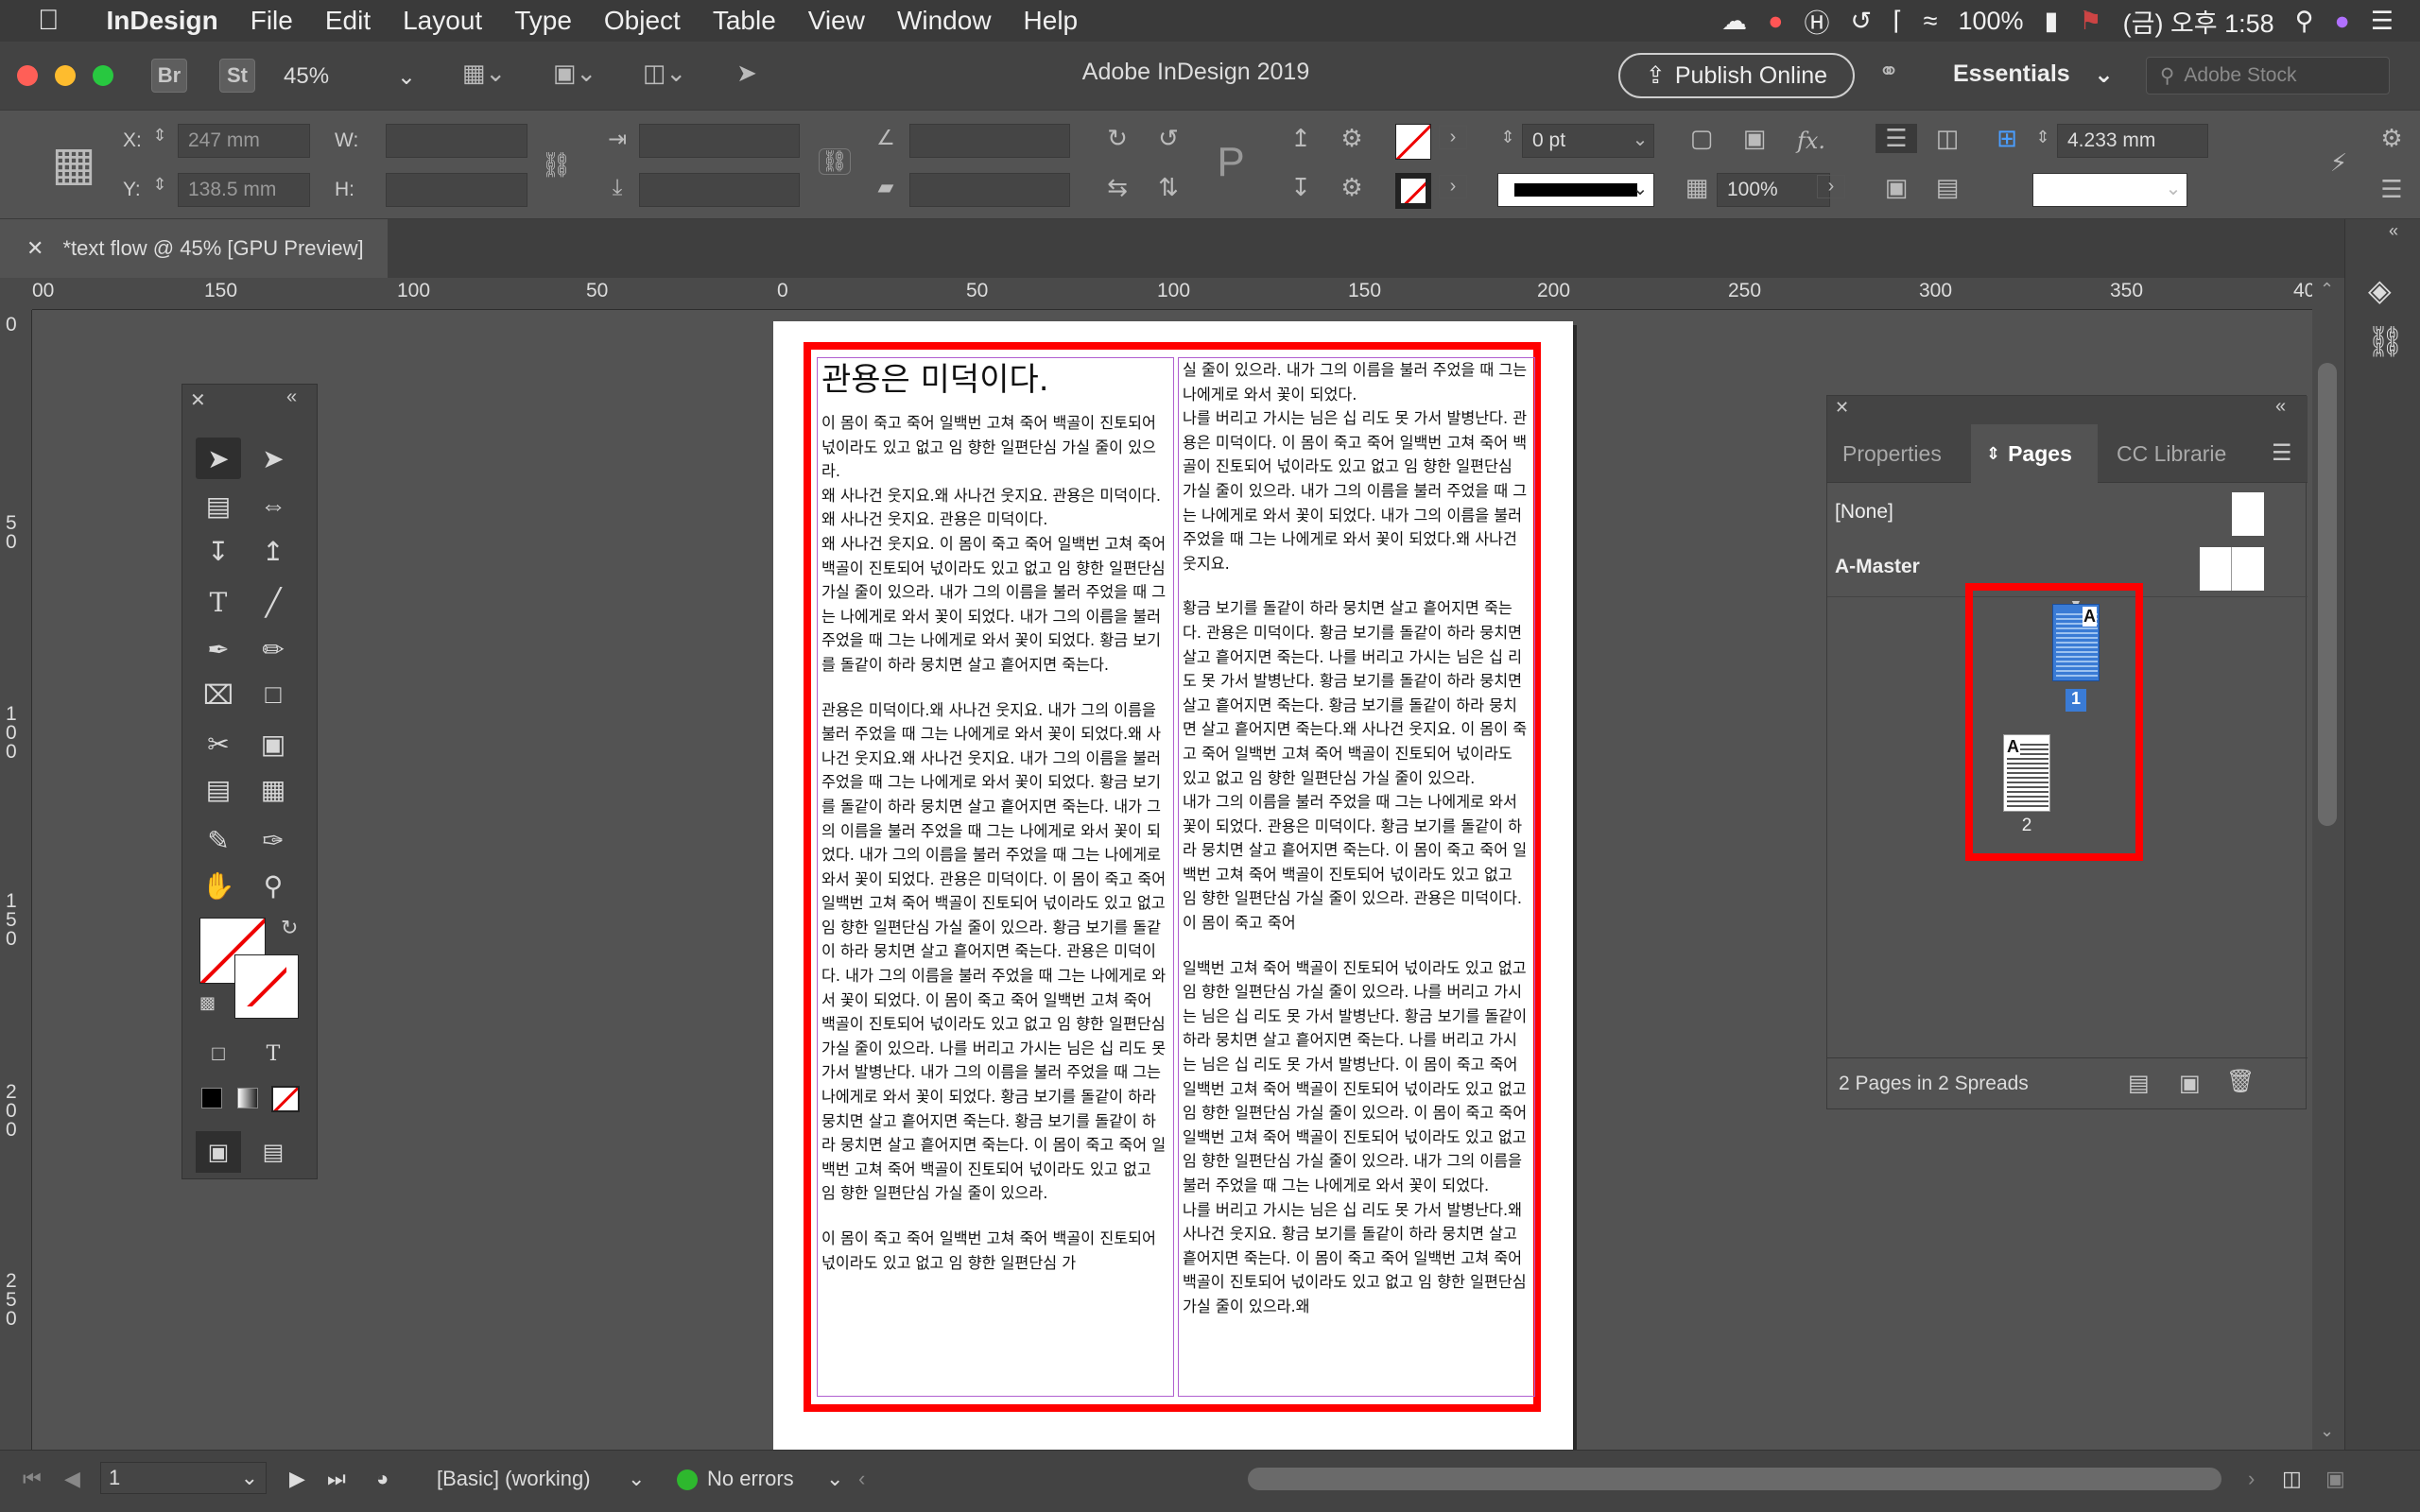 The height and width of the screenshot is (1512, 2420). I want to click on view-options-icon: ▦⌄, so click(484, 73).